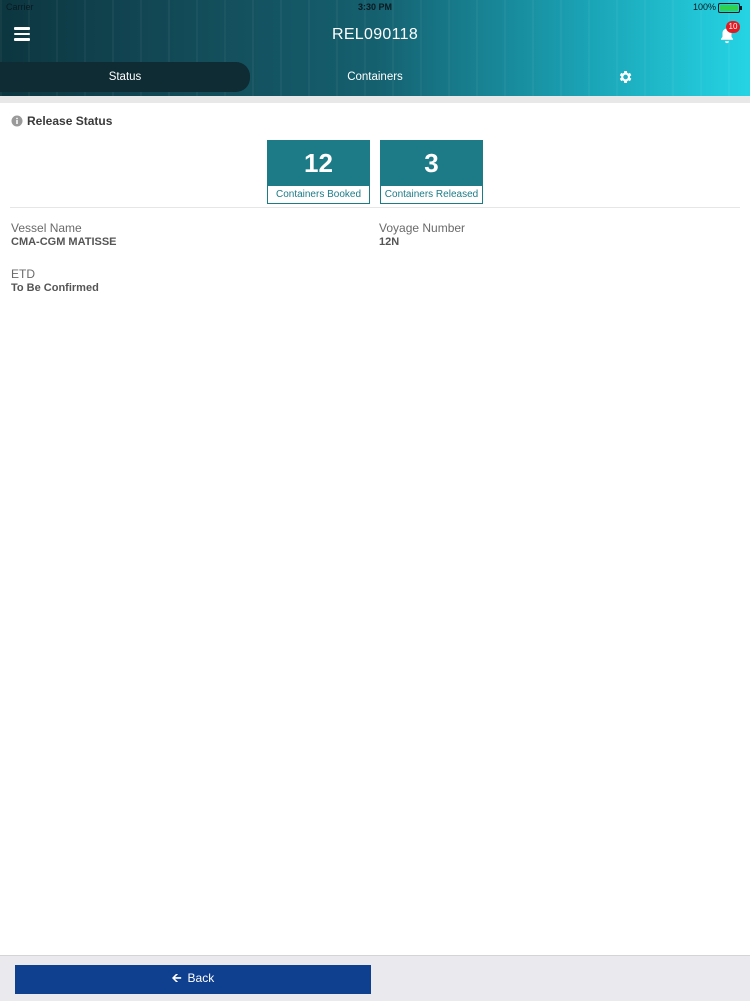  What do you see at coordinates (23, 274) in the screenshot?
I see `etd-label: ETD` at bounding box center [23, 274].